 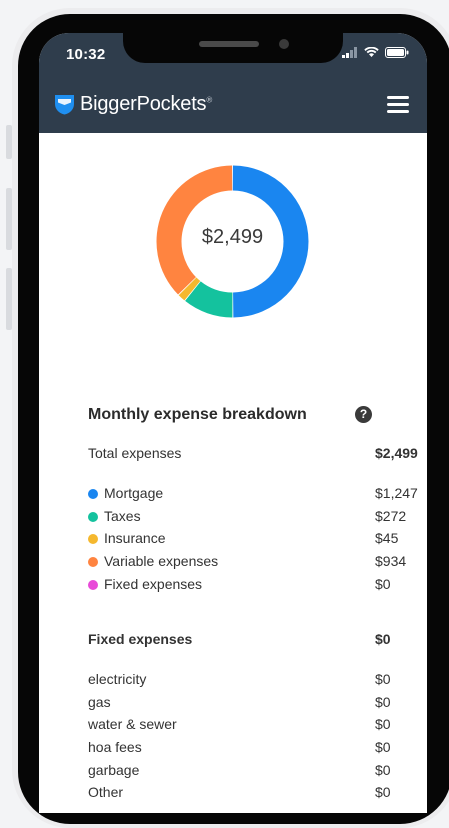 What do you see at coordinates (349, 52) in the screenshot?
I see `signal-icon` at bounding box center [349, 52].